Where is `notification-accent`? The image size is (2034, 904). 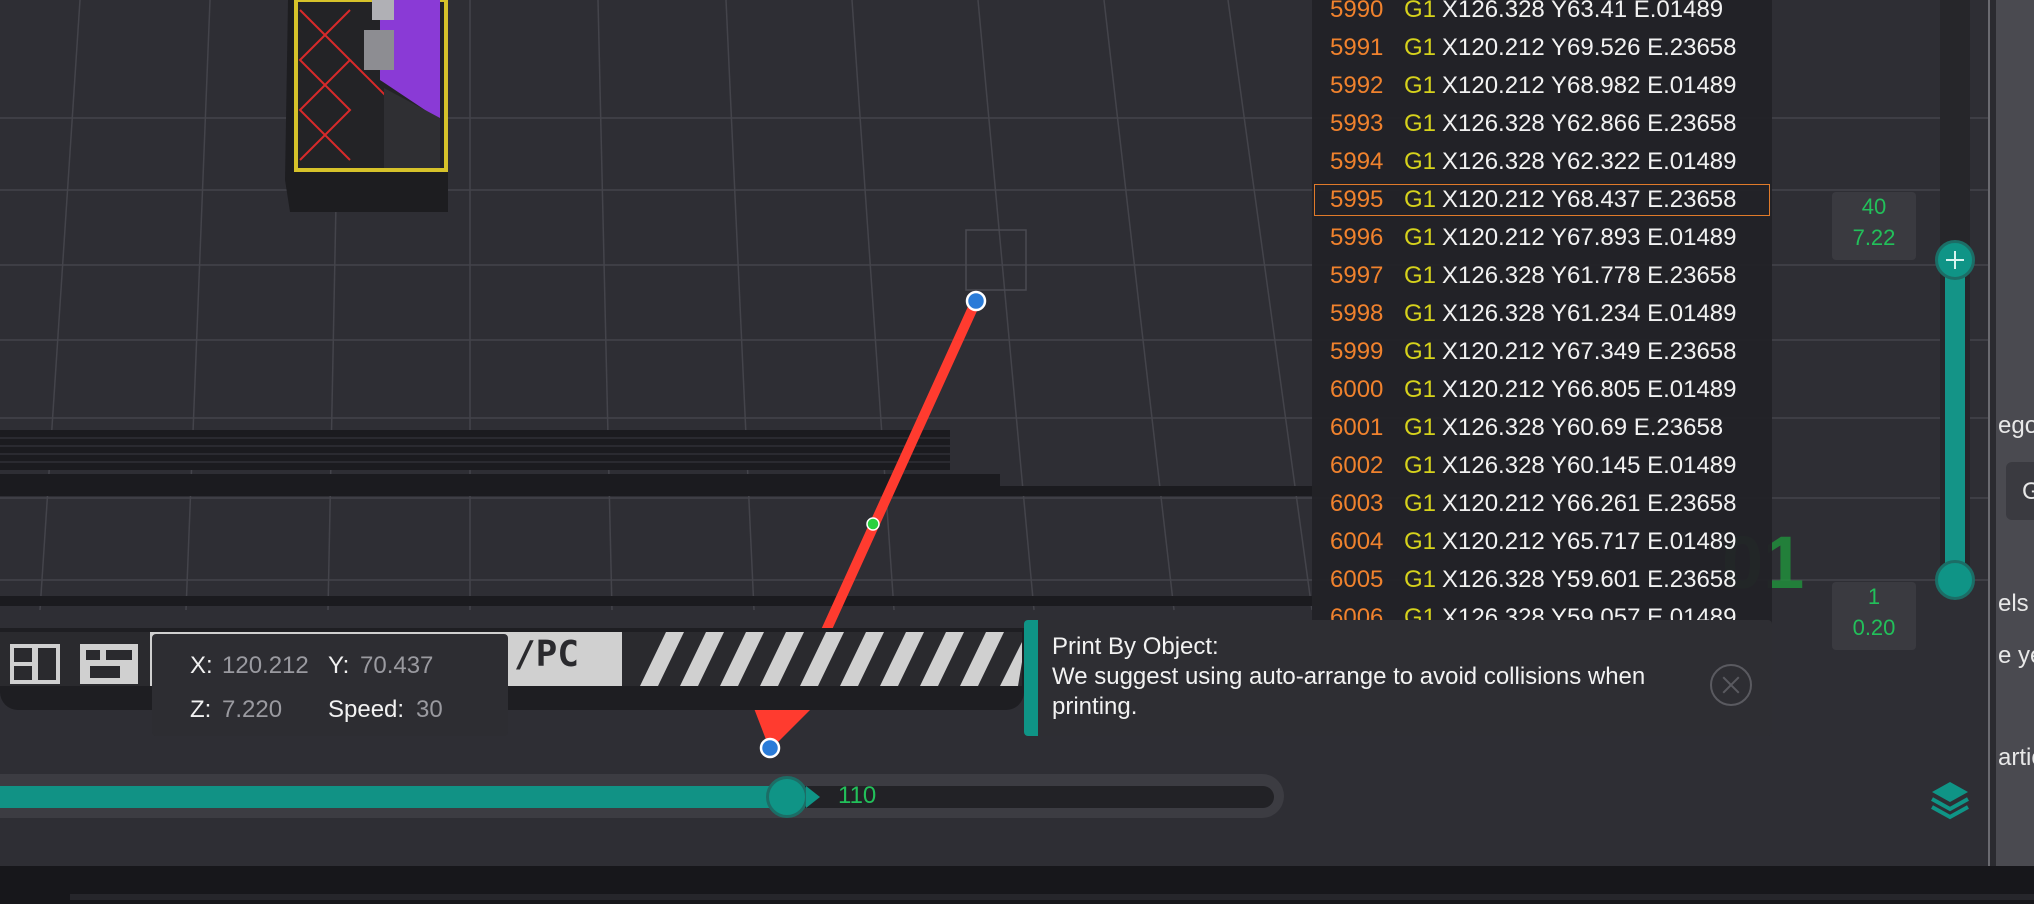 notification-accent is located at coordinates (1031, 678).